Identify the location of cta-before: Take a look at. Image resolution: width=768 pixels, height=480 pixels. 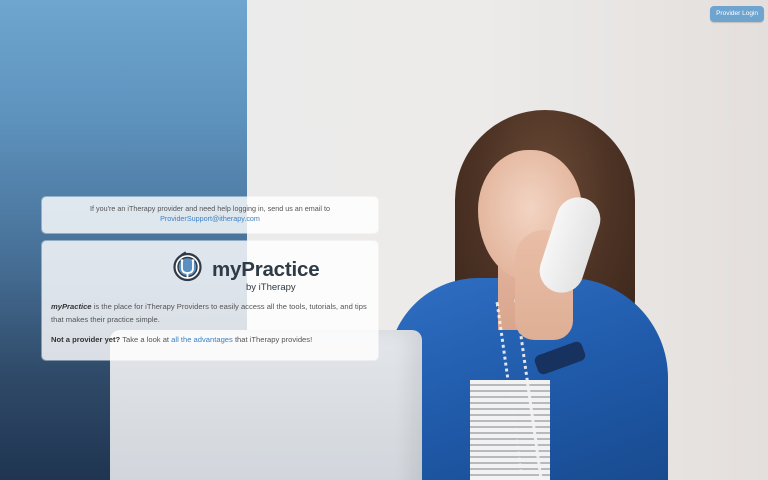
(146, 339).